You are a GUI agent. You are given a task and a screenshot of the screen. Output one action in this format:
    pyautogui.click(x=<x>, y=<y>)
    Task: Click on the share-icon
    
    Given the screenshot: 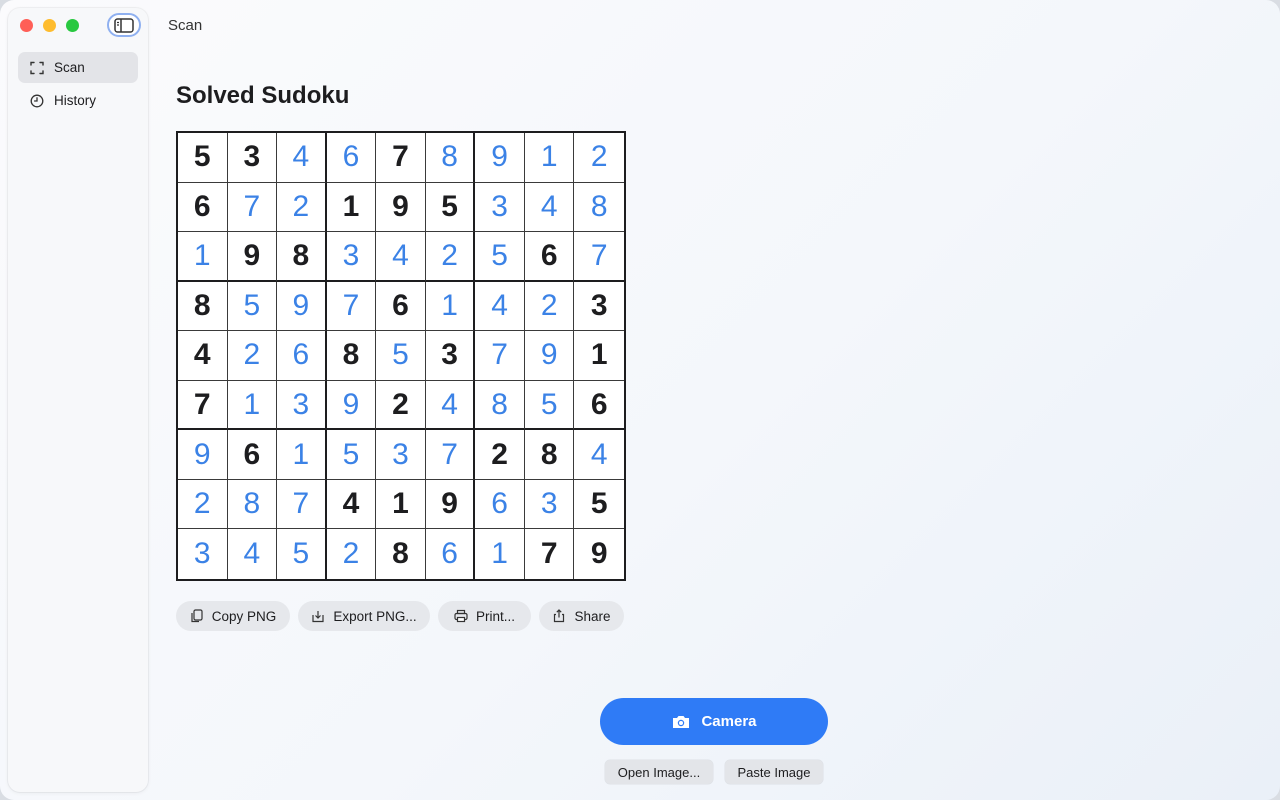 What is the action you would take?
    pyautogui.click(x=559, y=616)
    